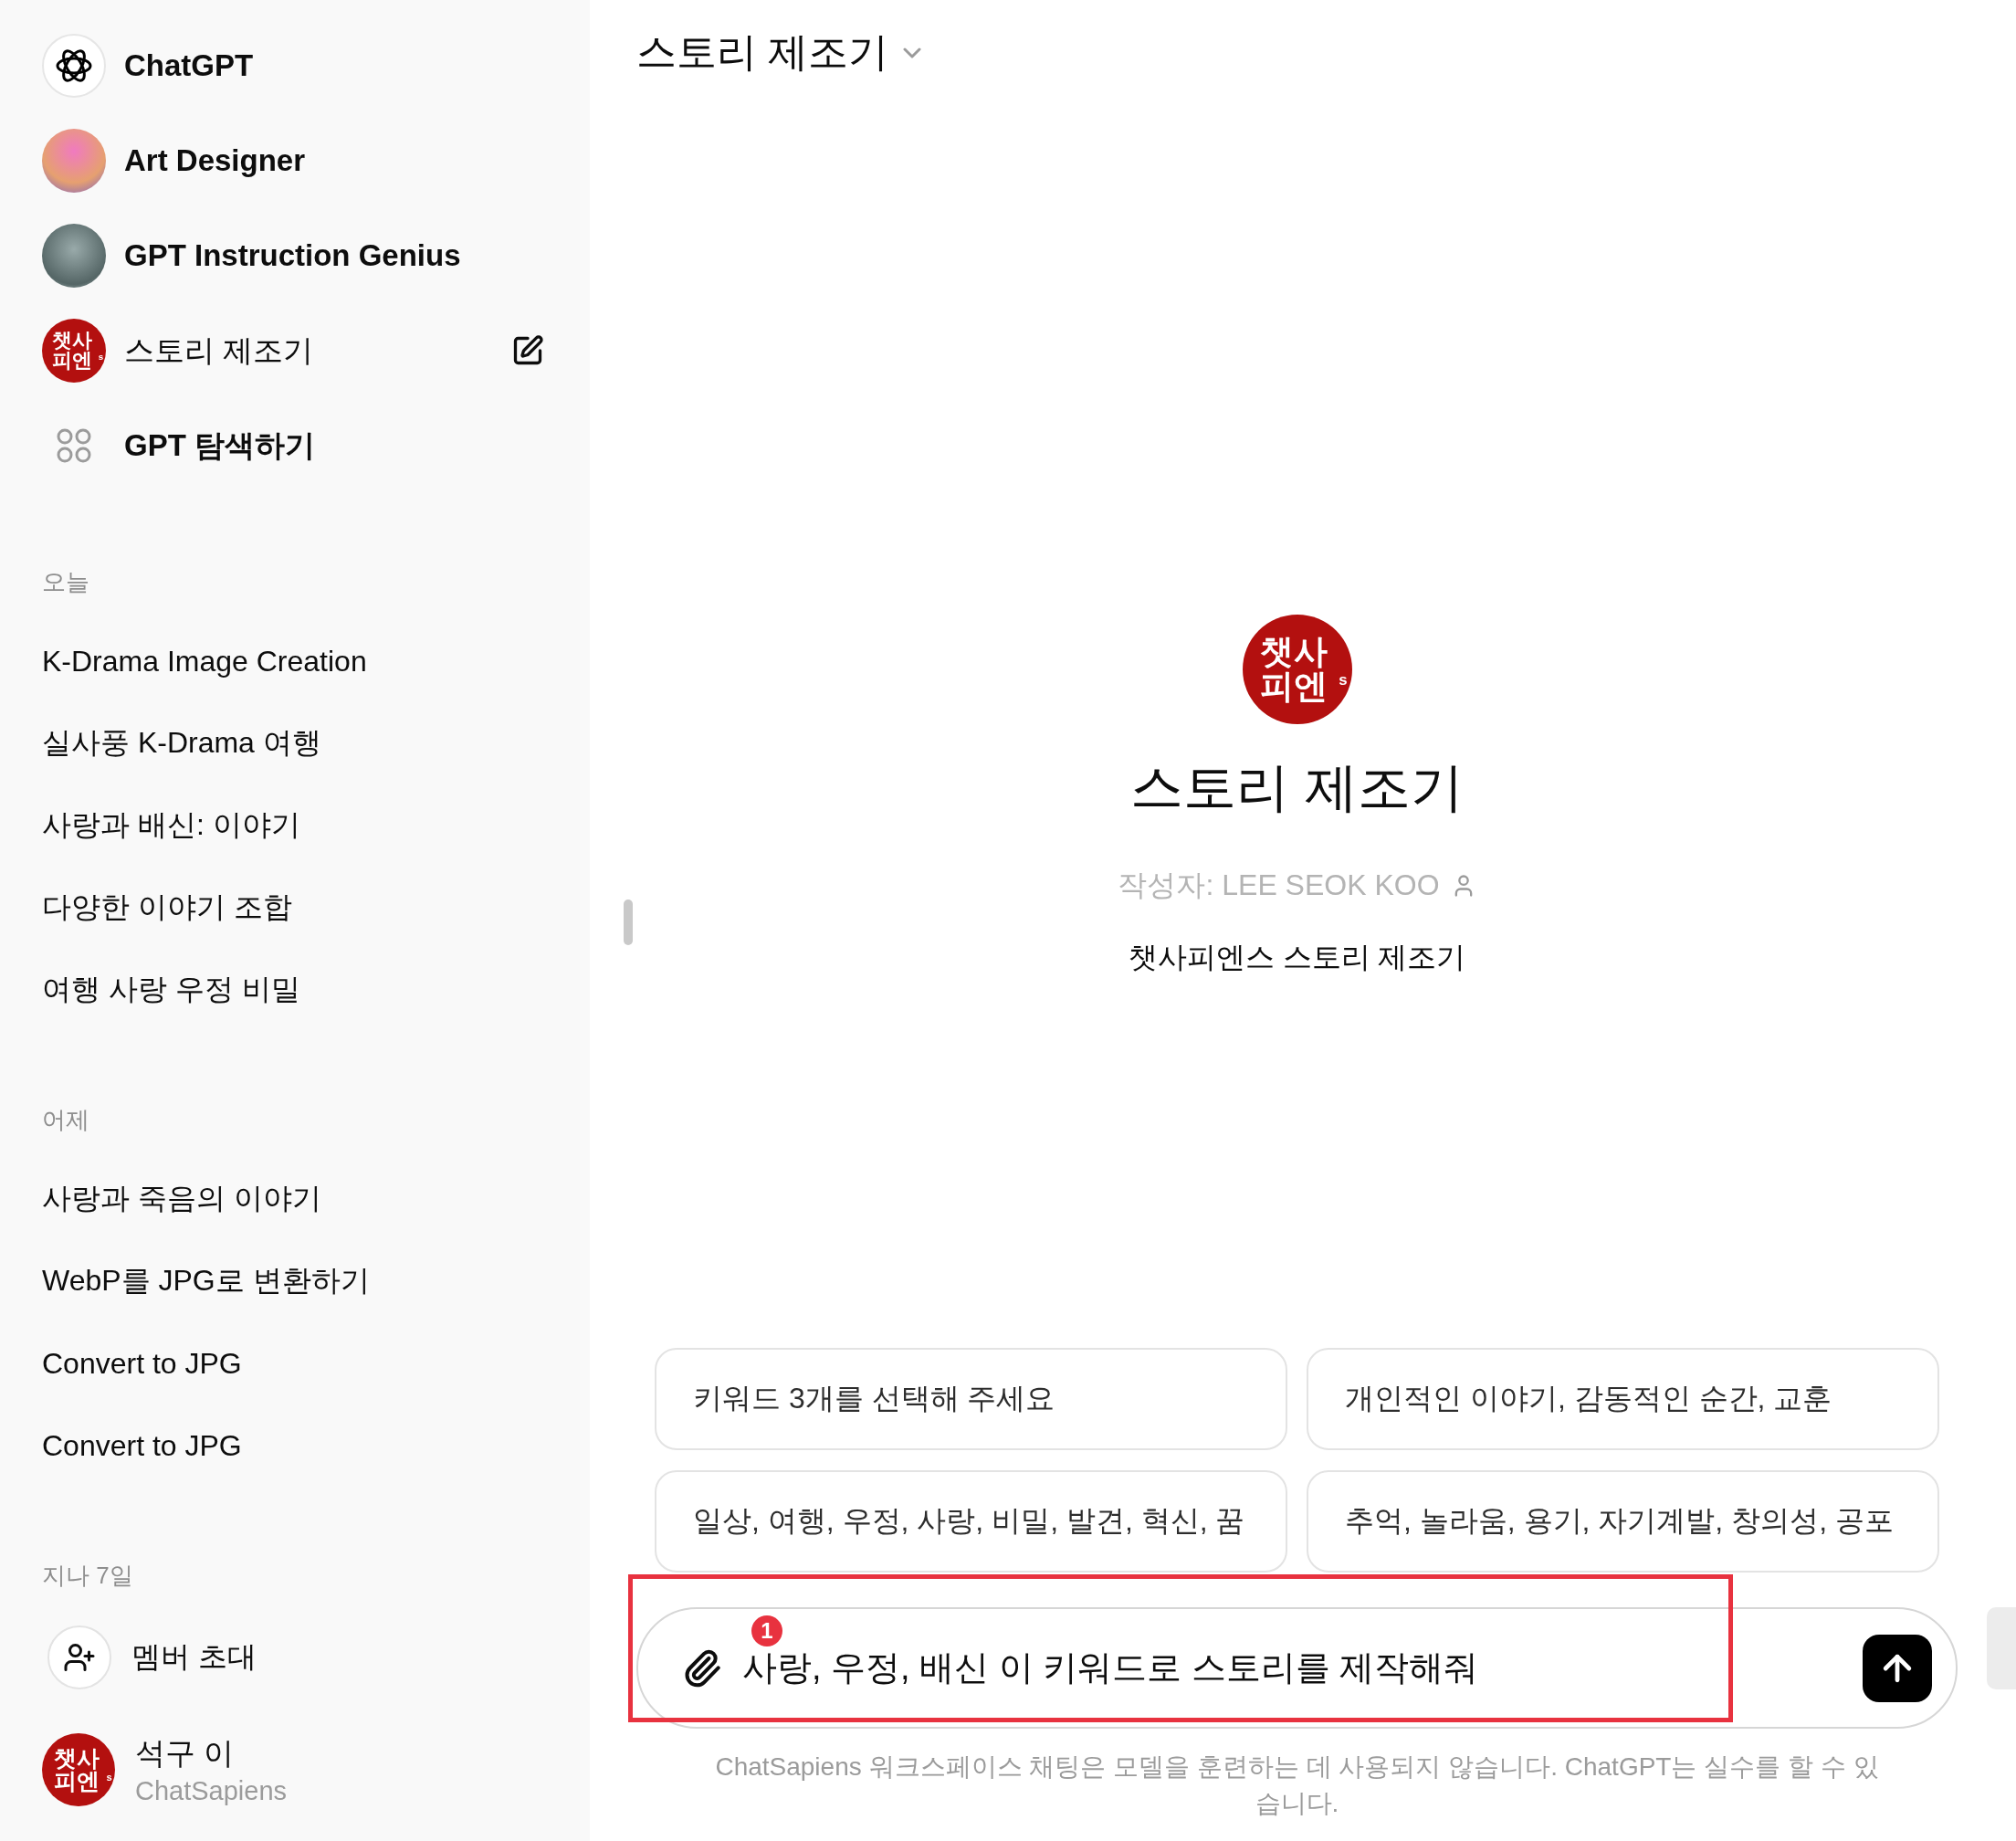  I want to click on chat-history-item: 사랑과 배신: 이야기, so click(316, 825).